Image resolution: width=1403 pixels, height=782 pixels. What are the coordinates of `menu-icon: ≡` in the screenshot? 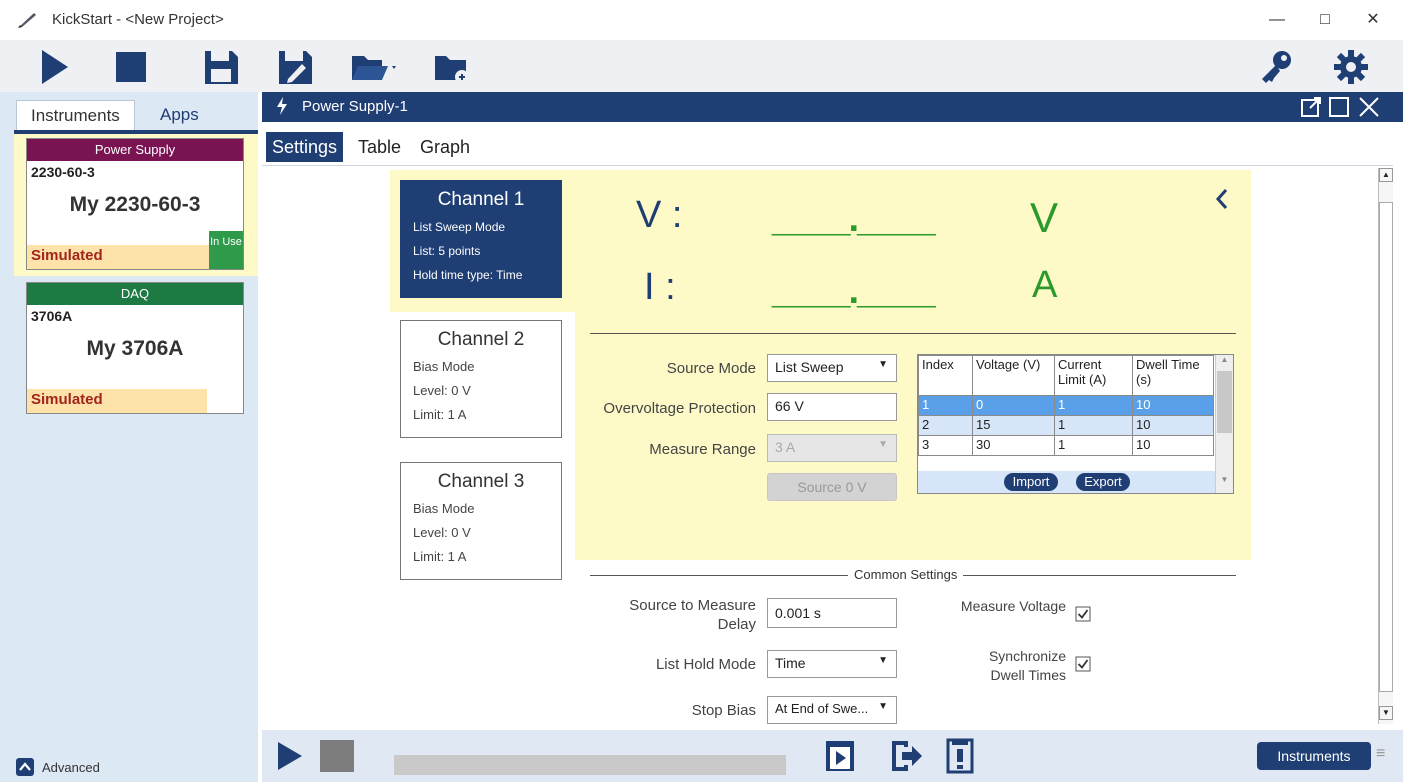 It's located at (1380, 754).